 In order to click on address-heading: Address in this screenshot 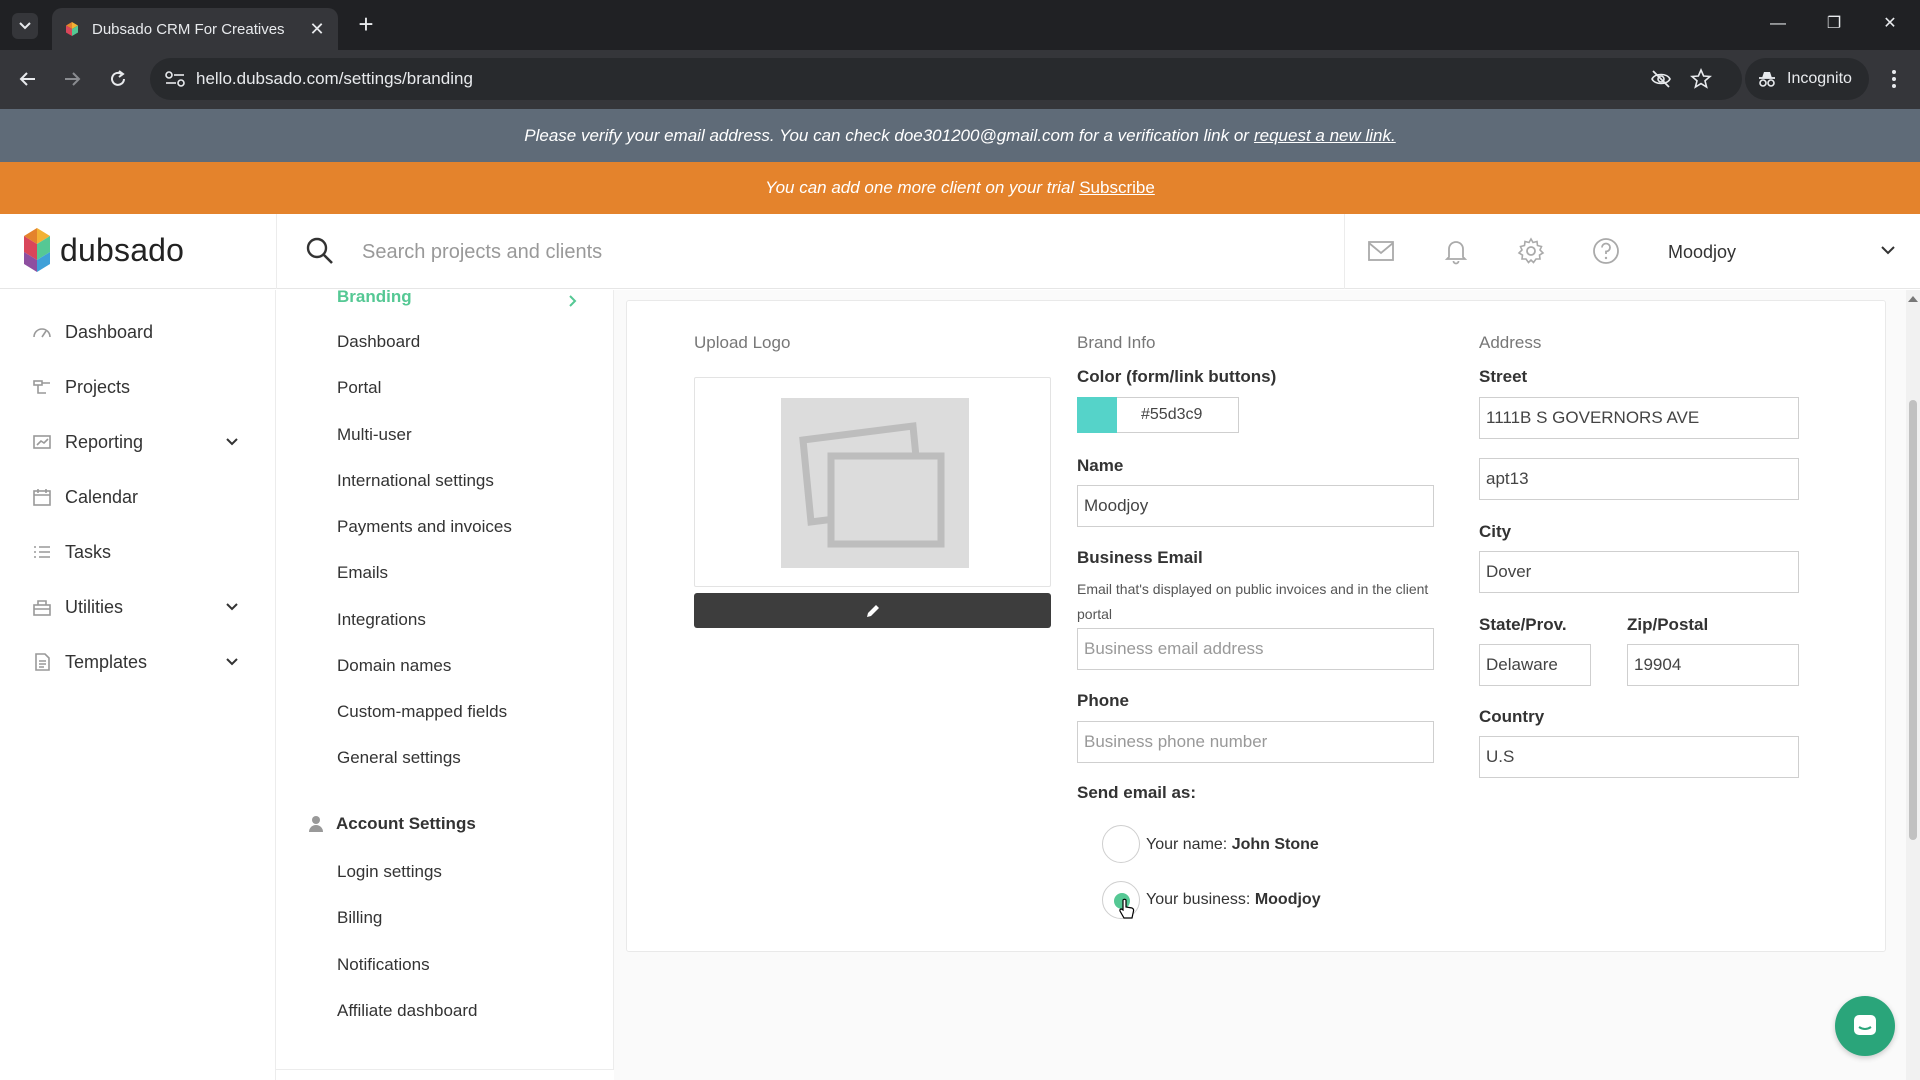, I will do `click(1510, 342)`.